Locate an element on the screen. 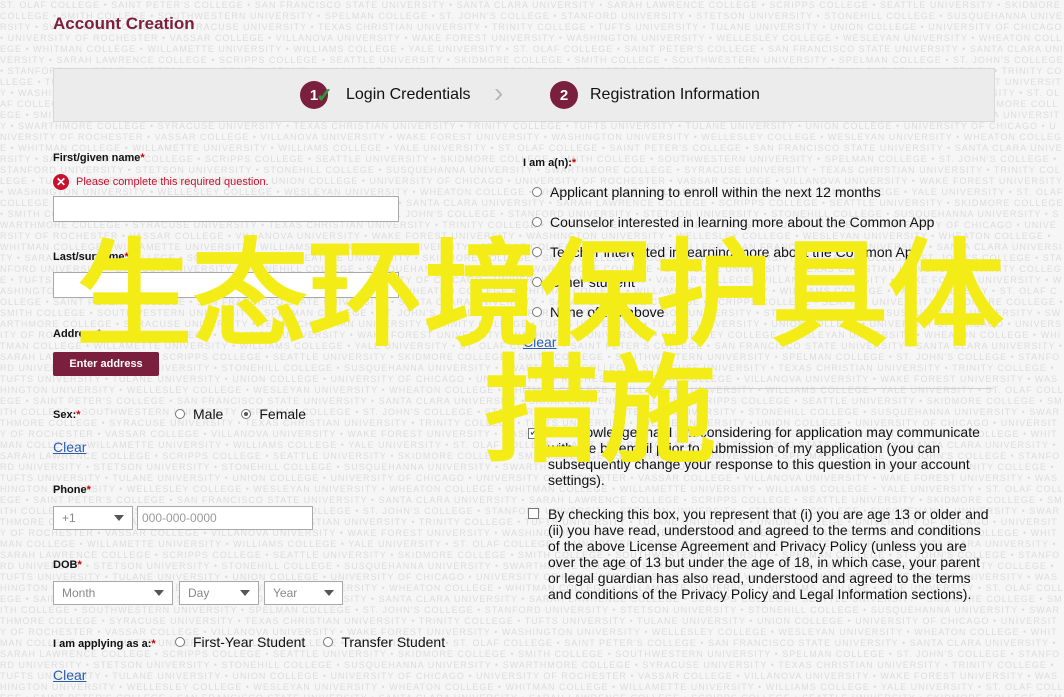 This screenshot has width=1064, height=697. terms-consent-checkbox is located at coordinates (533, 513).